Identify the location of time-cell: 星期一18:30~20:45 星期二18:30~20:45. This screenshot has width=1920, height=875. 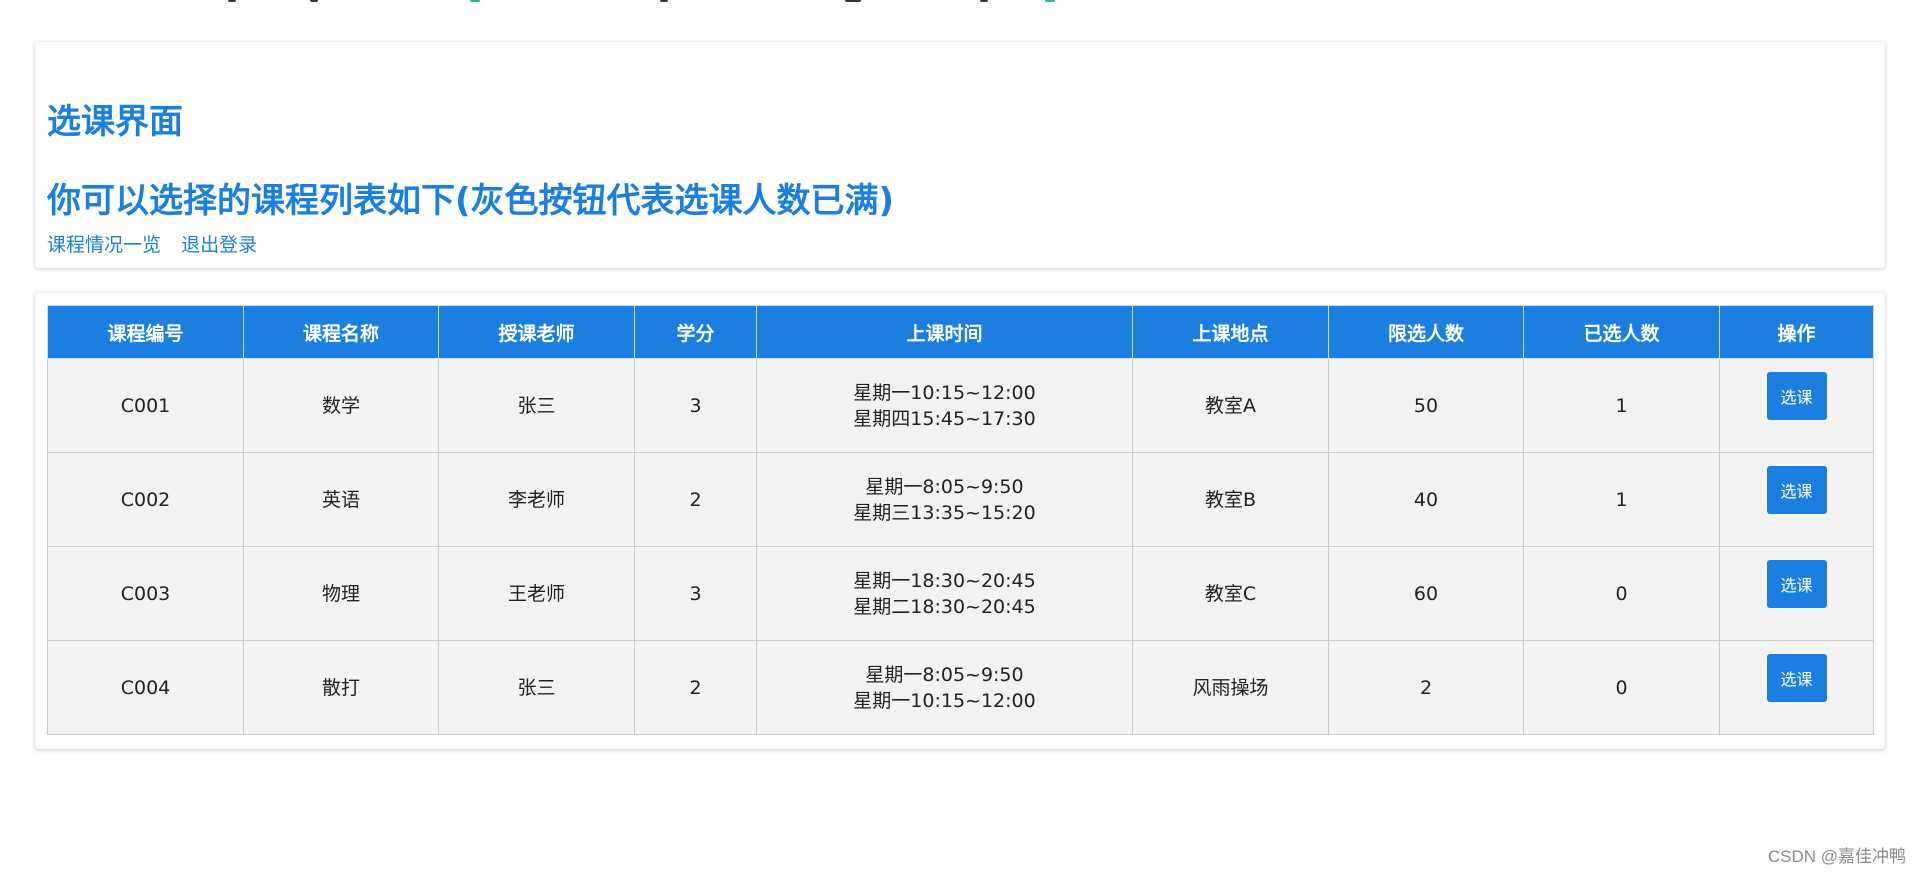
(944, 593).